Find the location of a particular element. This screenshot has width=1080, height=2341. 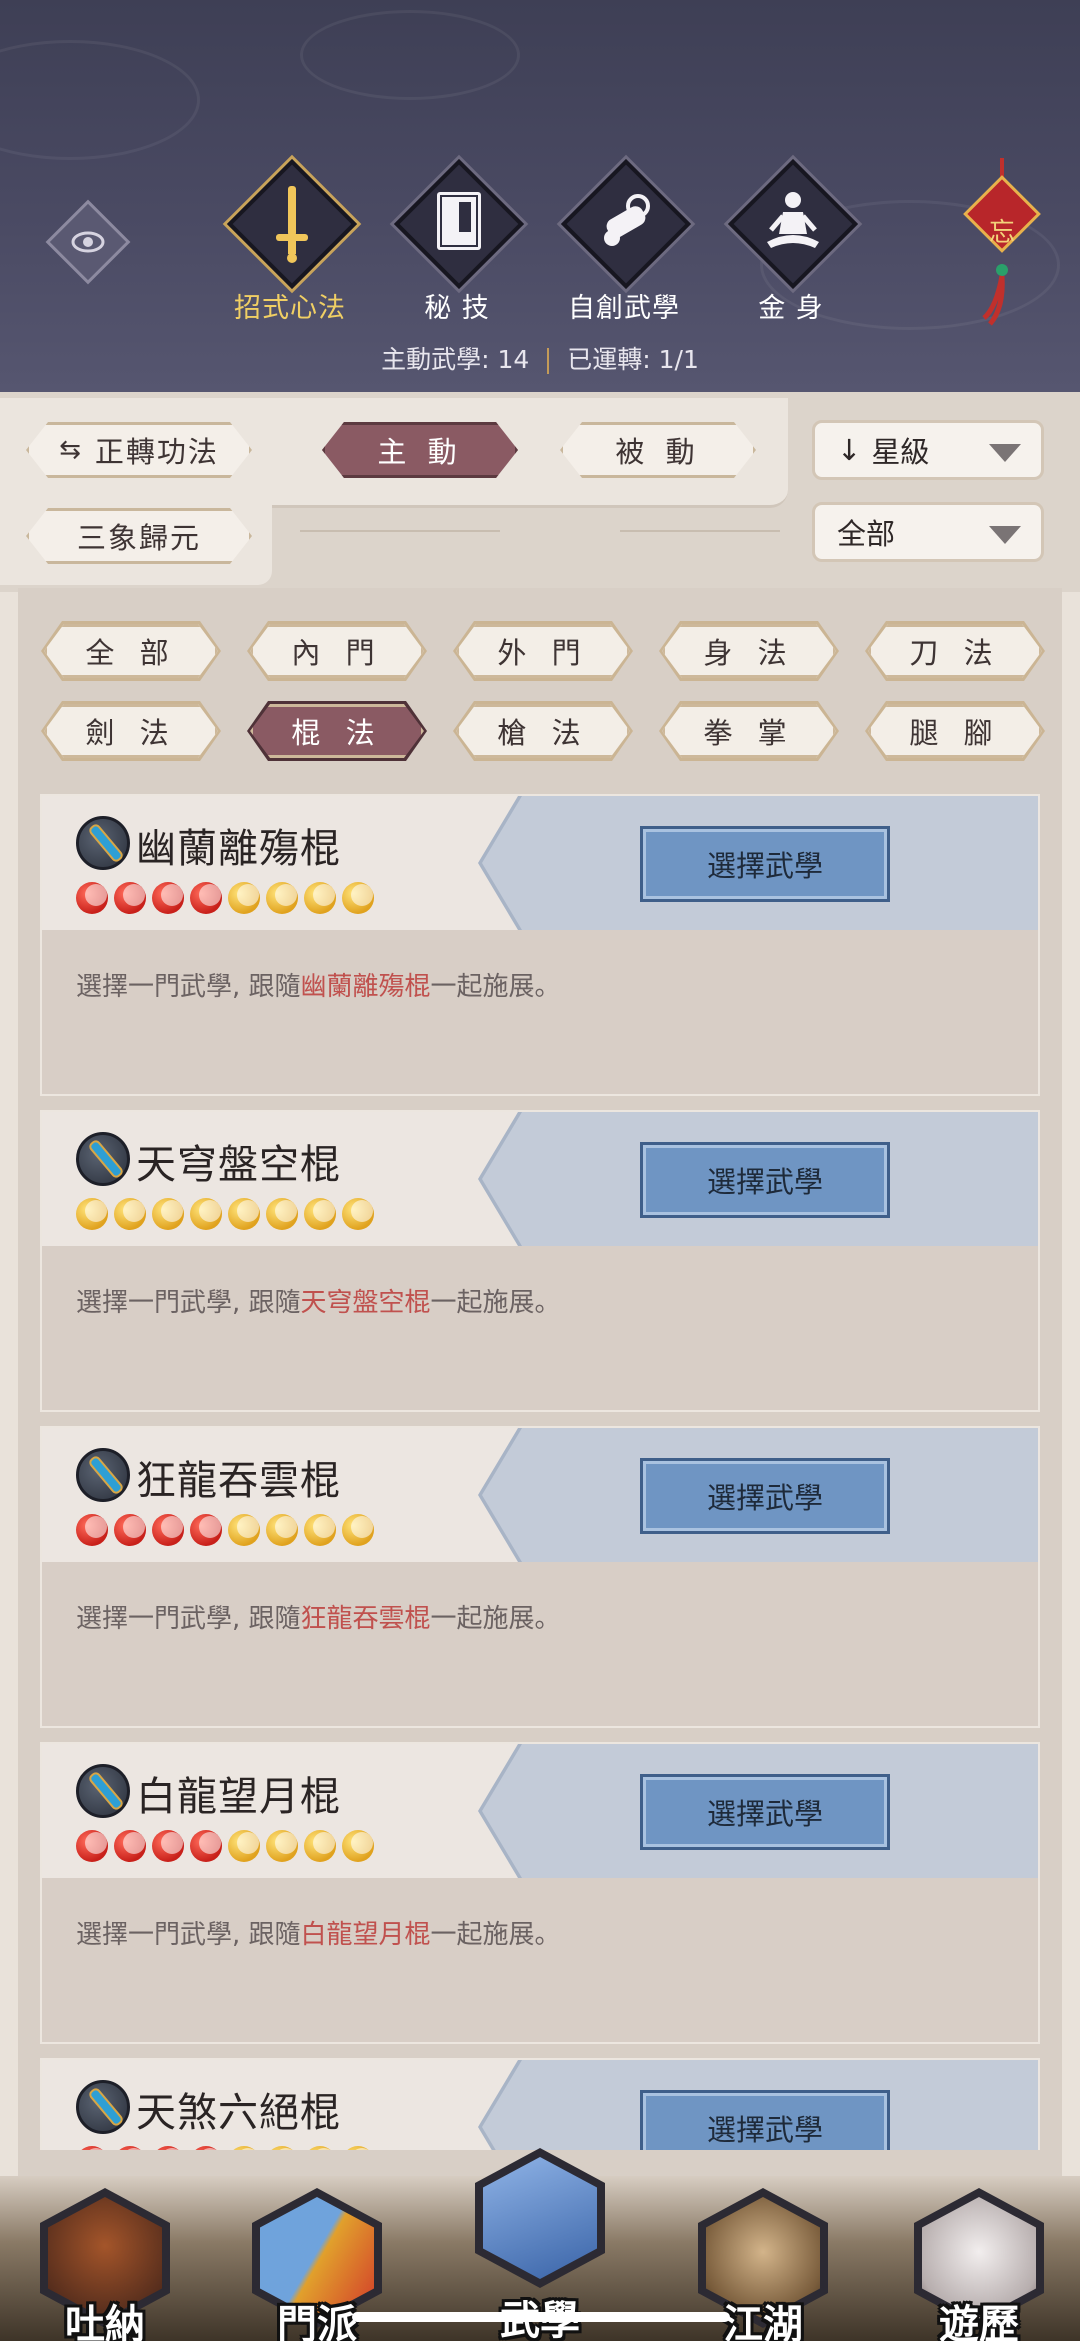

category-chip: 槍 法 is located at coordinates (543, 731).